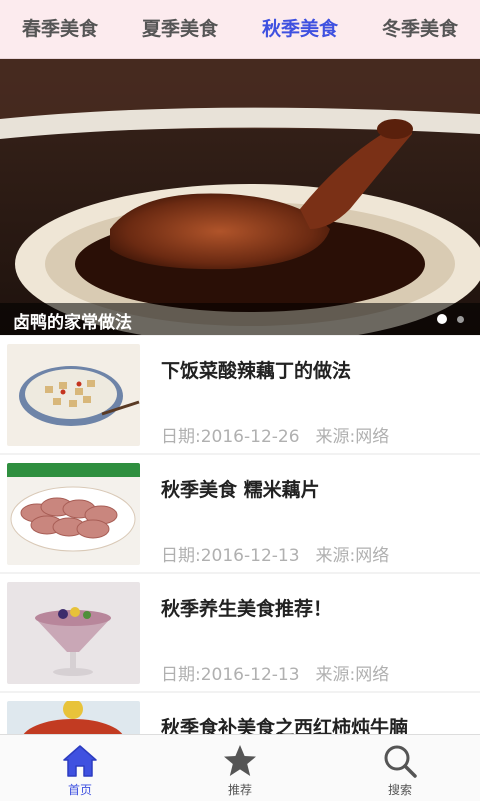 The height and width of the screenshot is (801, 480). What do you see at coordinates (240, 713) in the screenshot?
I see `list-item: 秋季食补美食之西红柿炖牛腩` at bounding box center [240, 713].